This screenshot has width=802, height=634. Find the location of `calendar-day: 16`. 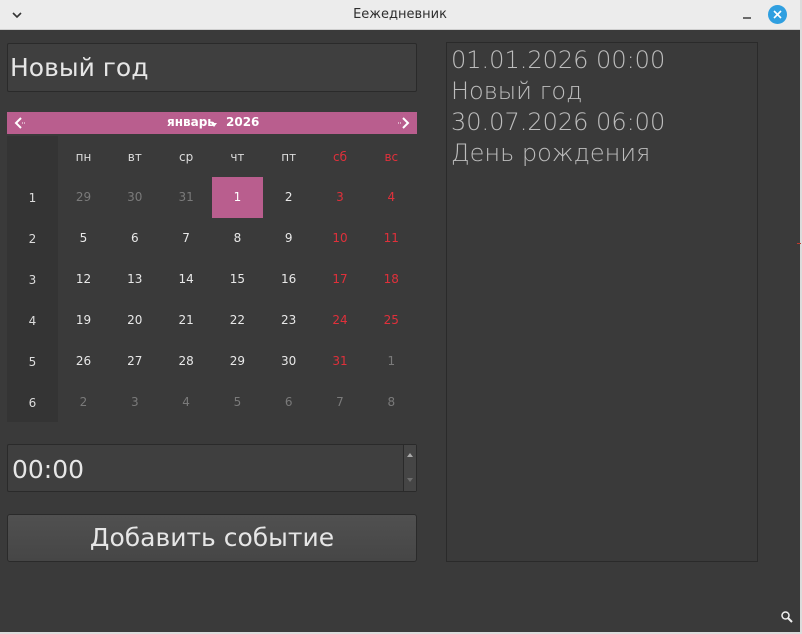

calendar-day: 16 is located at coordinates (288, 279).